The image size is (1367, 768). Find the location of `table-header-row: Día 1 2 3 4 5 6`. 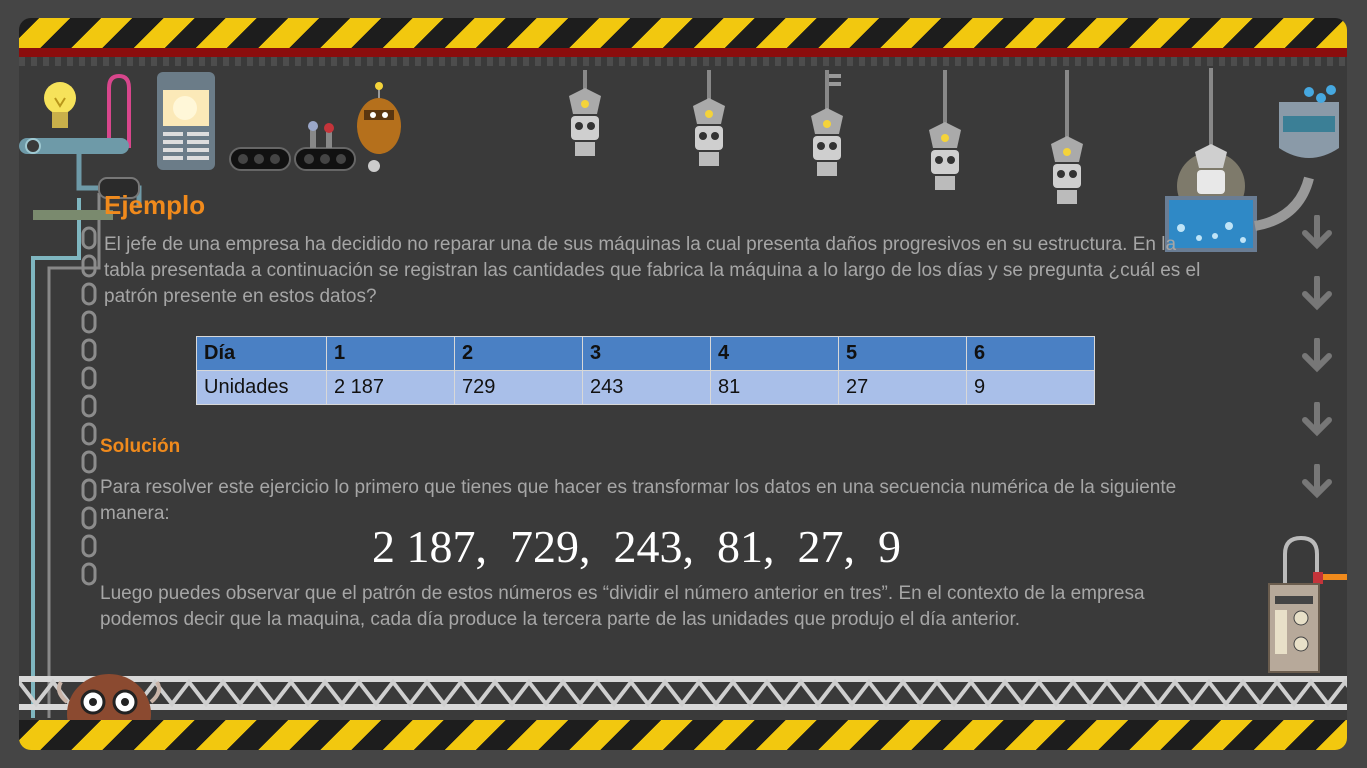

table-header-row: Día 1 2 3 4 5 6 is located at coordinates (645, 353).